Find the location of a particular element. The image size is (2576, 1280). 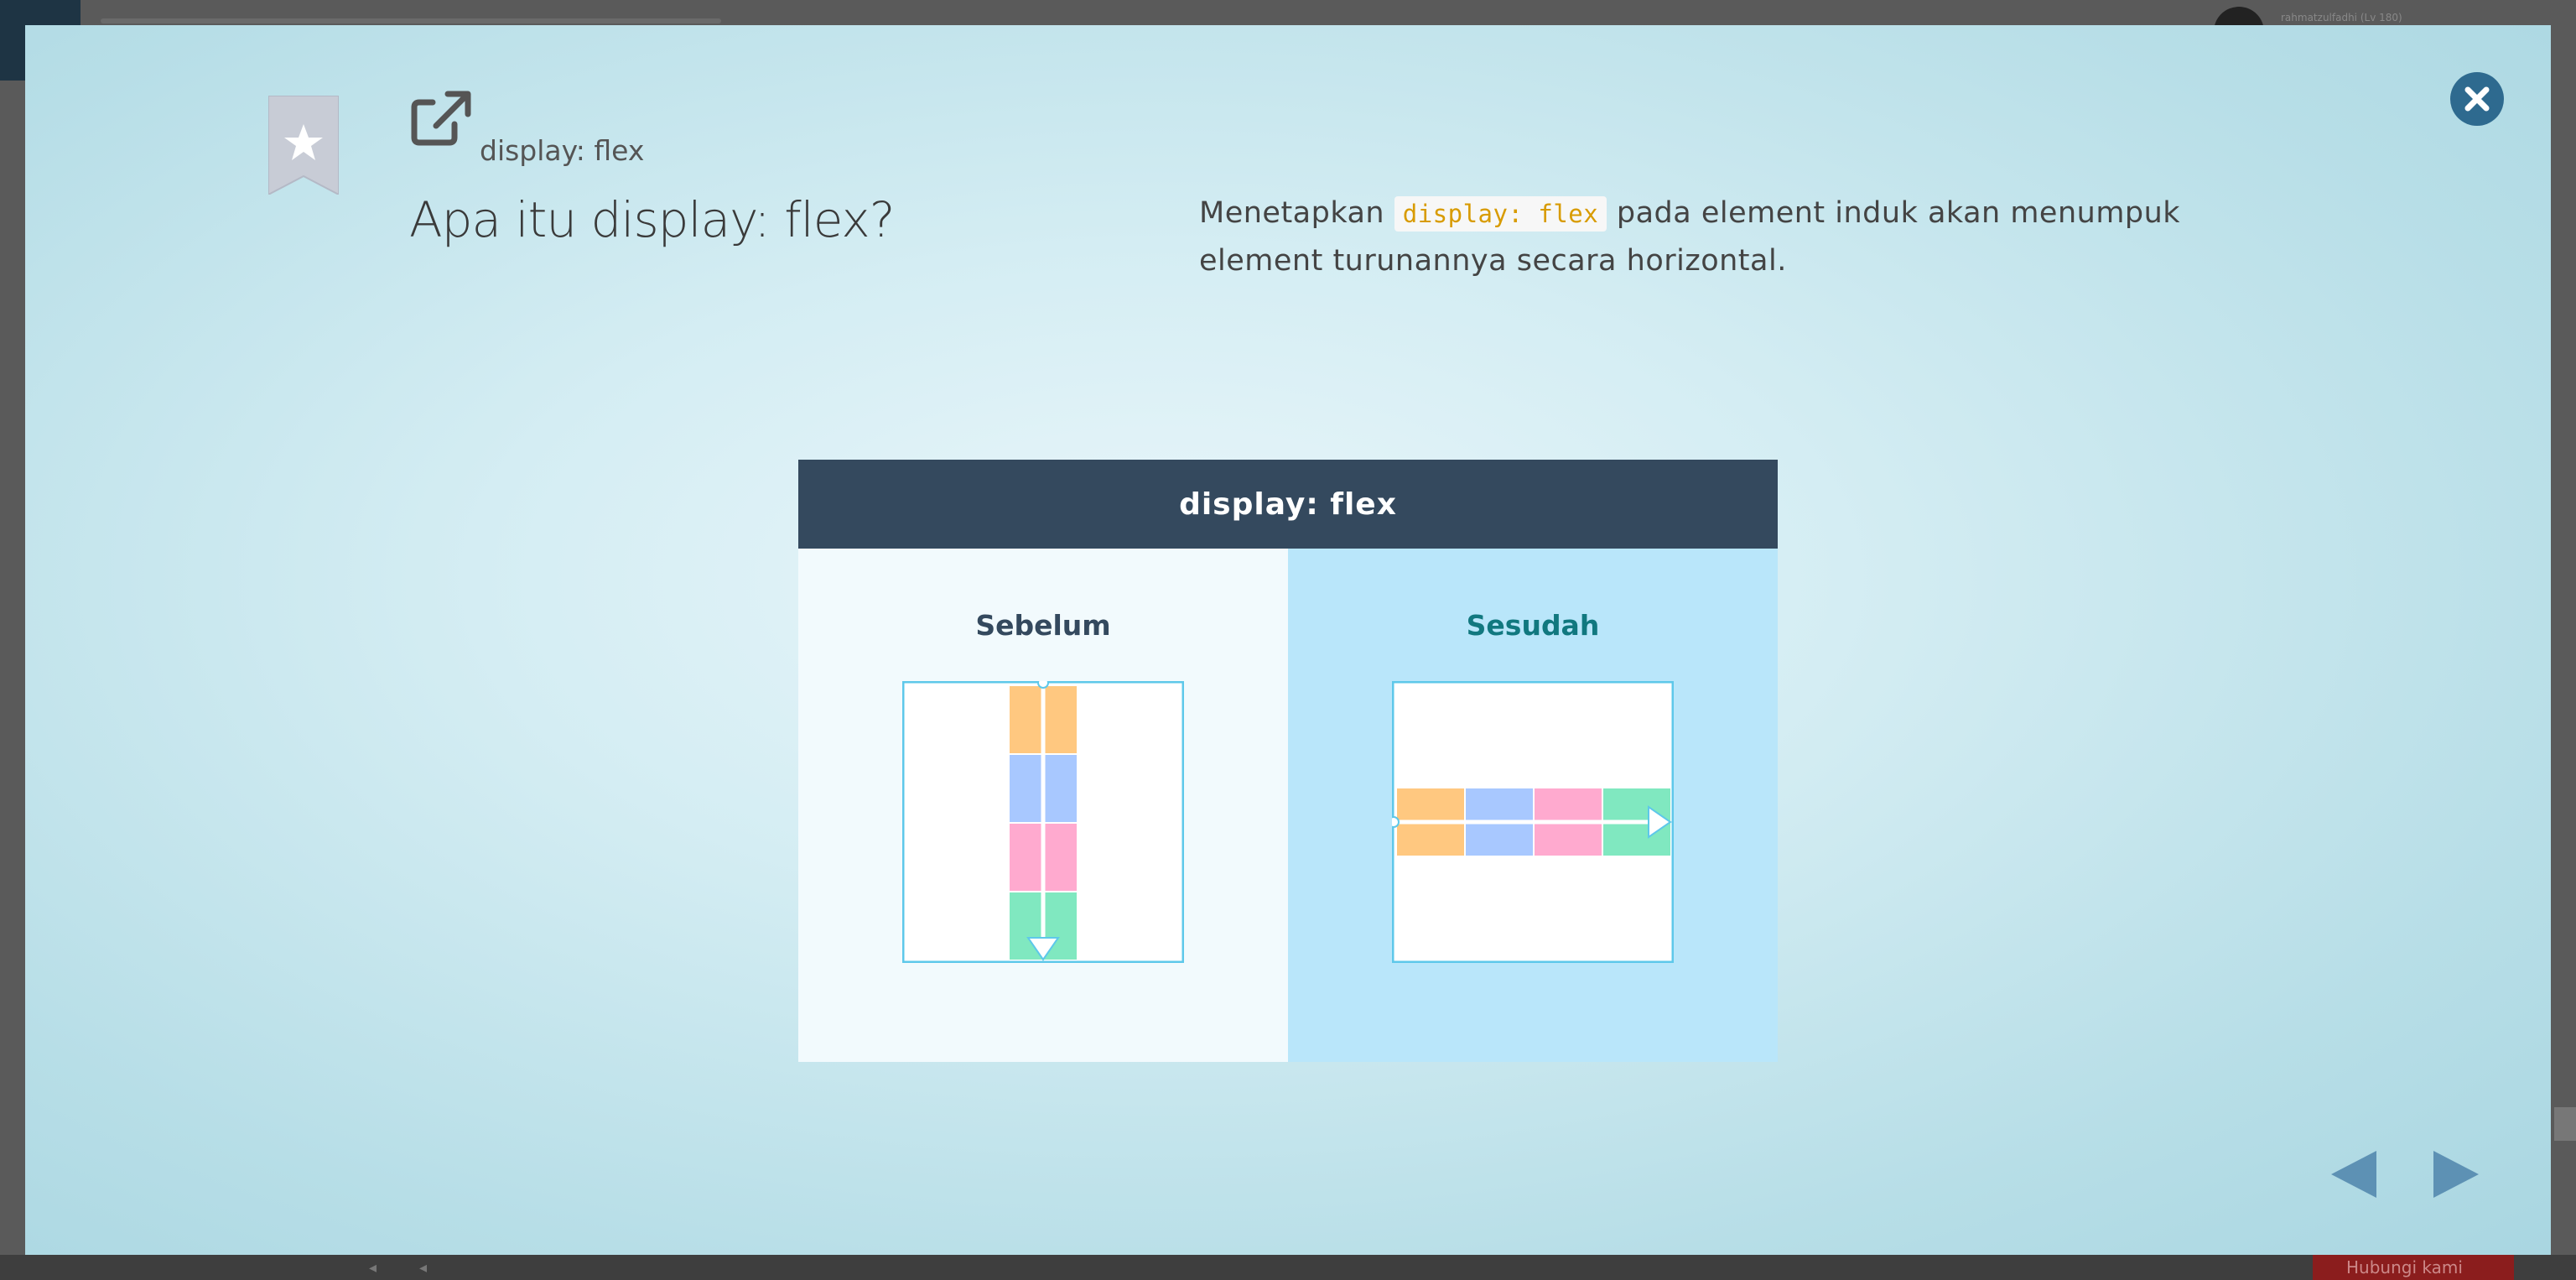

close-button is located at coordinates (2477, 99).